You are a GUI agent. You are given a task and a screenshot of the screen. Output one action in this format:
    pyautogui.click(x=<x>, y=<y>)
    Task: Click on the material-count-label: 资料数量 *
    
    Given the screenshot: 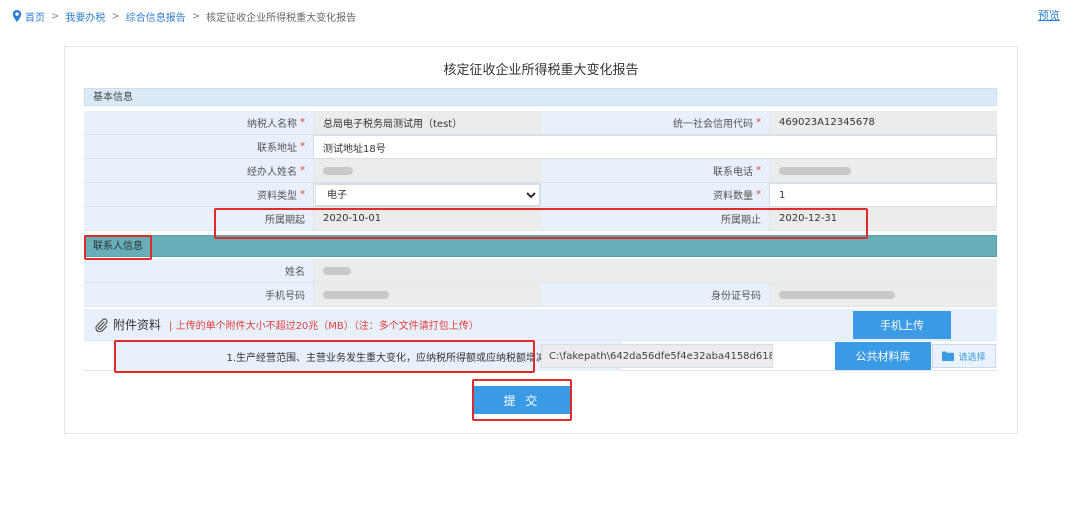 What is the action you would take?
    pyautogui.click(x=655, y=195)
    